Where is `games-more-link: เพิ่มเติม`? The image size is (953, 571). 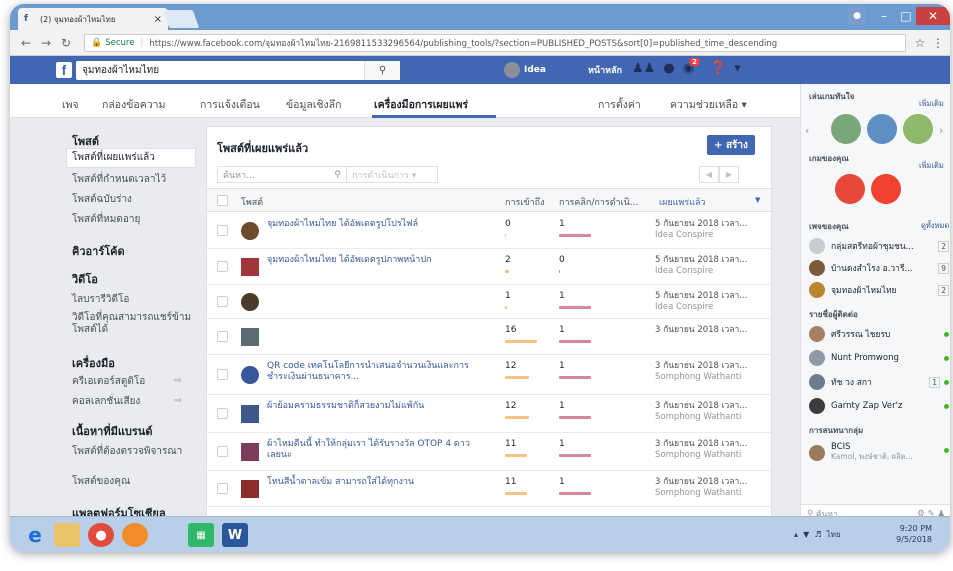 games-more-link: เพิ่มเติม is located at coordinates (931, 104).